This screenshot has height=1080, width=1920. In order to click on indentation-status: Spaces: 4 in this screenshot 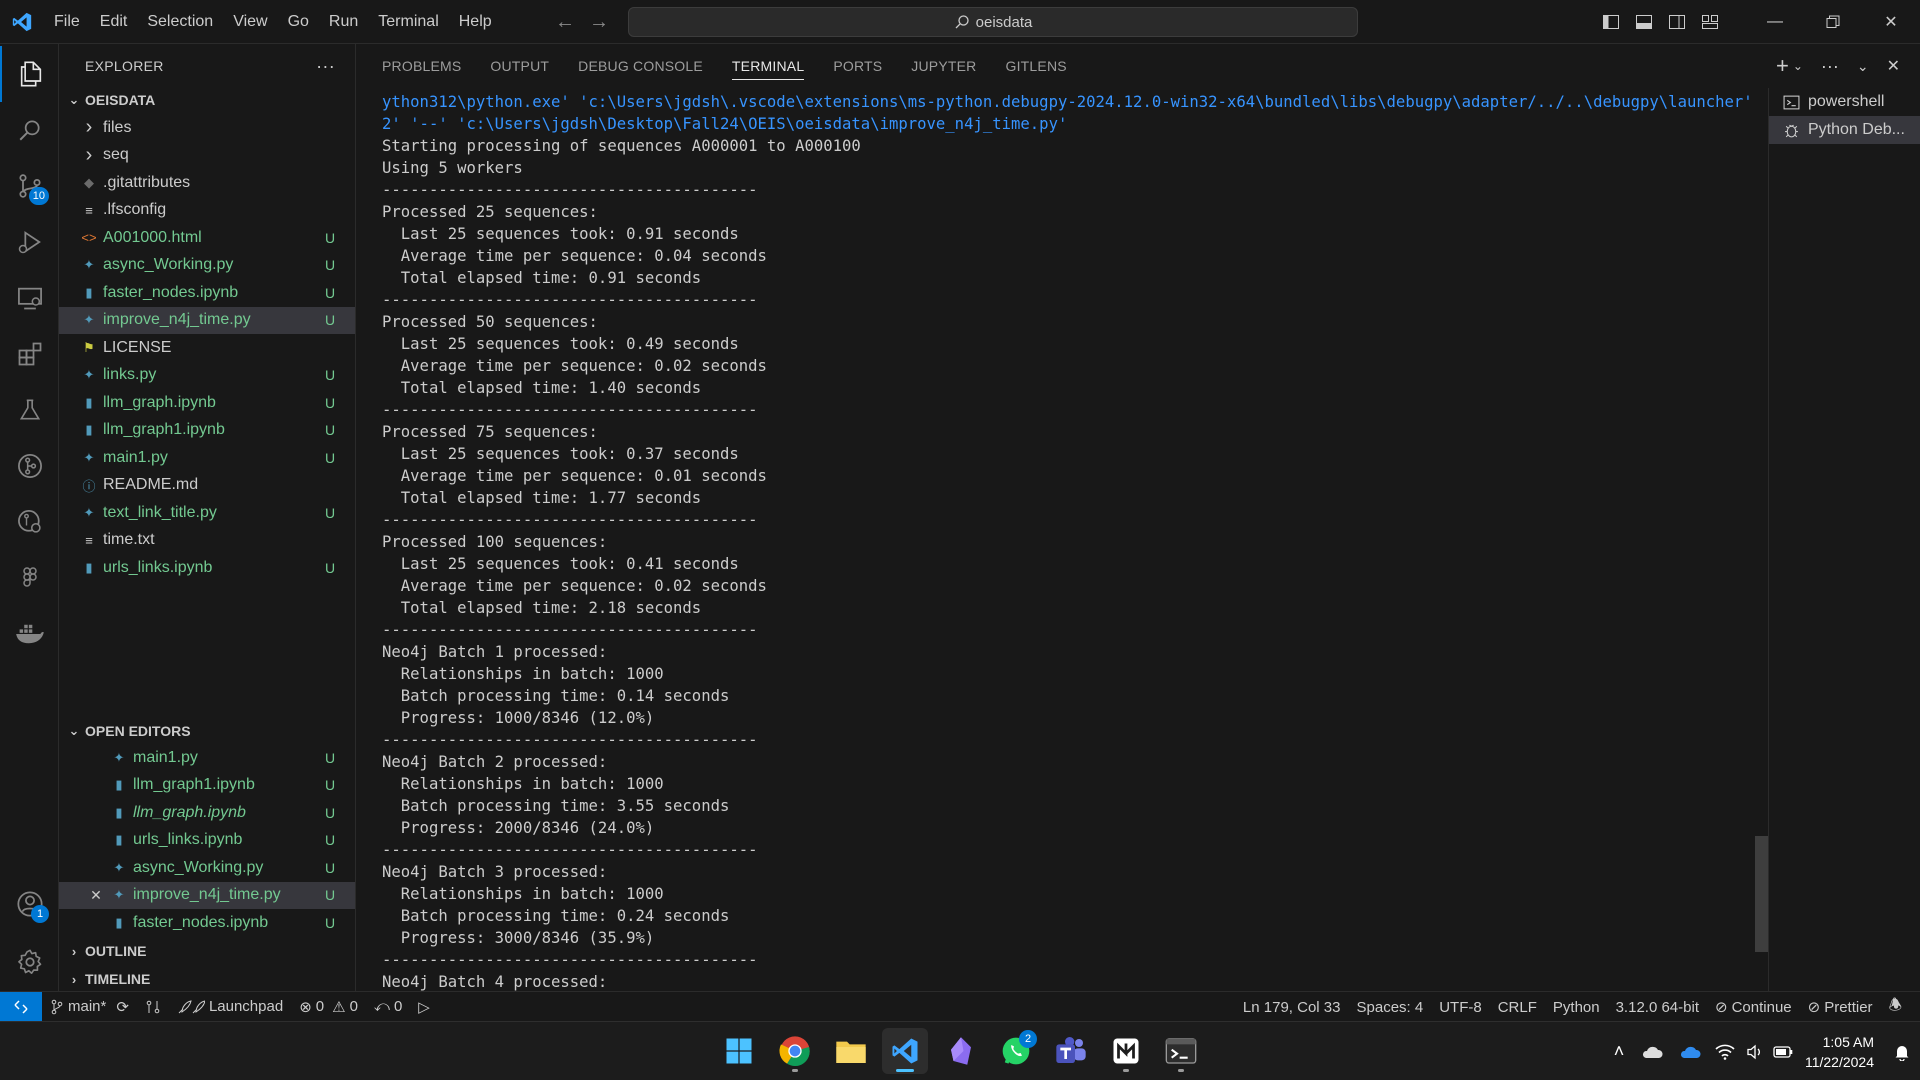, I will do `click(1390, 1007)`.